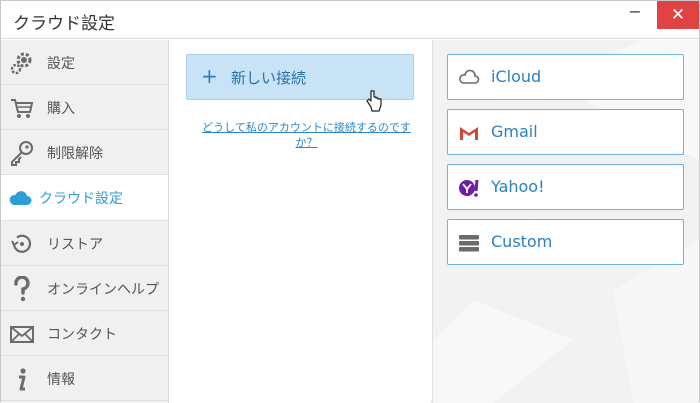 The width and height of the screenshot is (700, 403). What do you see at coordinates (514, 131) in the screenshot?
I see `service-label: Gmail` at bounding box center [514, 131].